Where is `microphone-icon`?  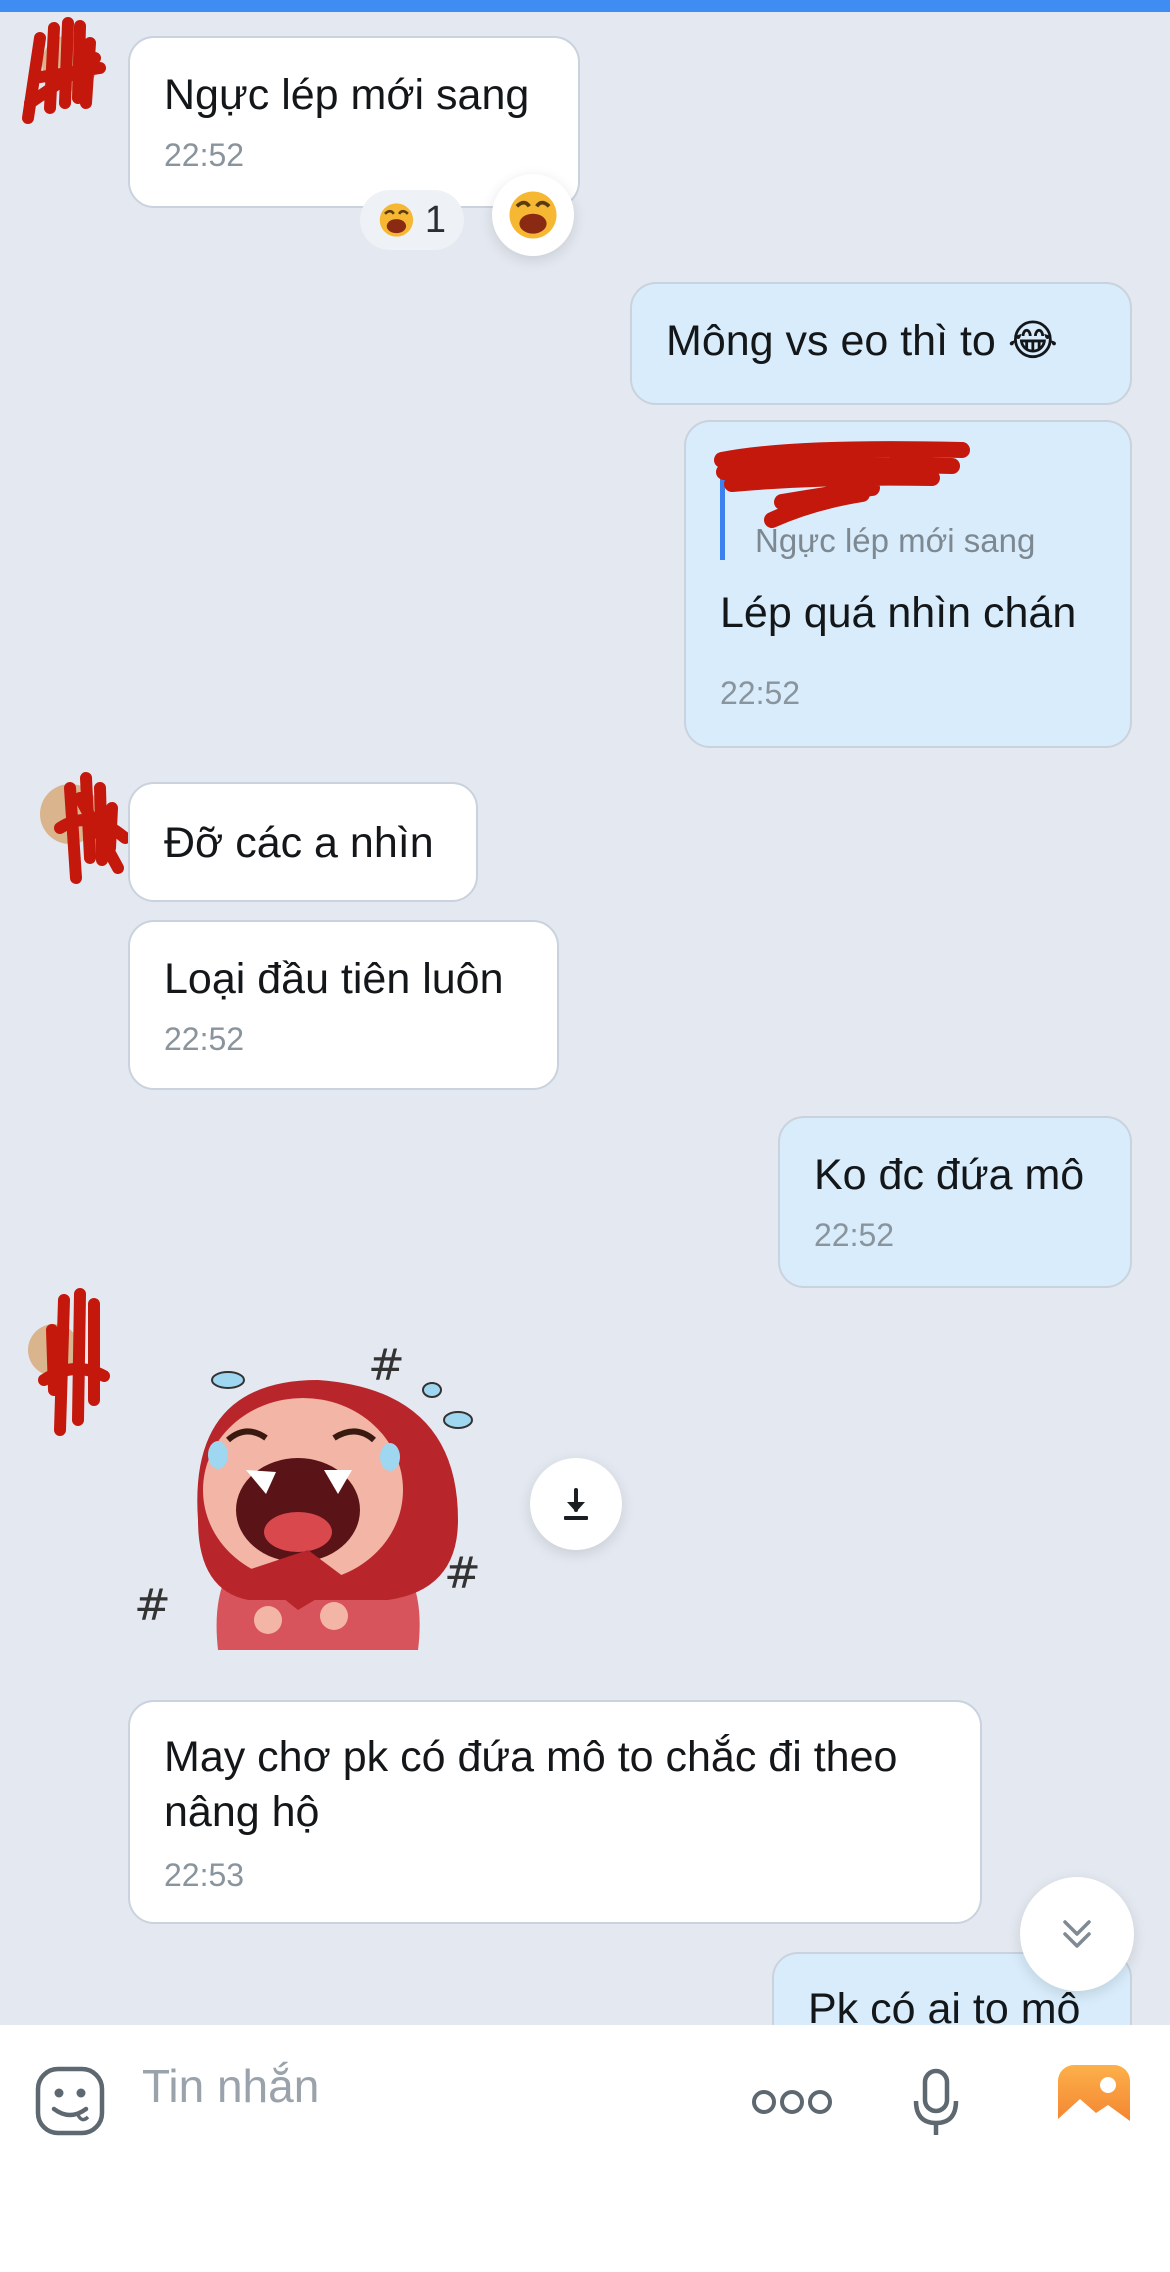
microphone-icon is located at coordinates (936, 2103).